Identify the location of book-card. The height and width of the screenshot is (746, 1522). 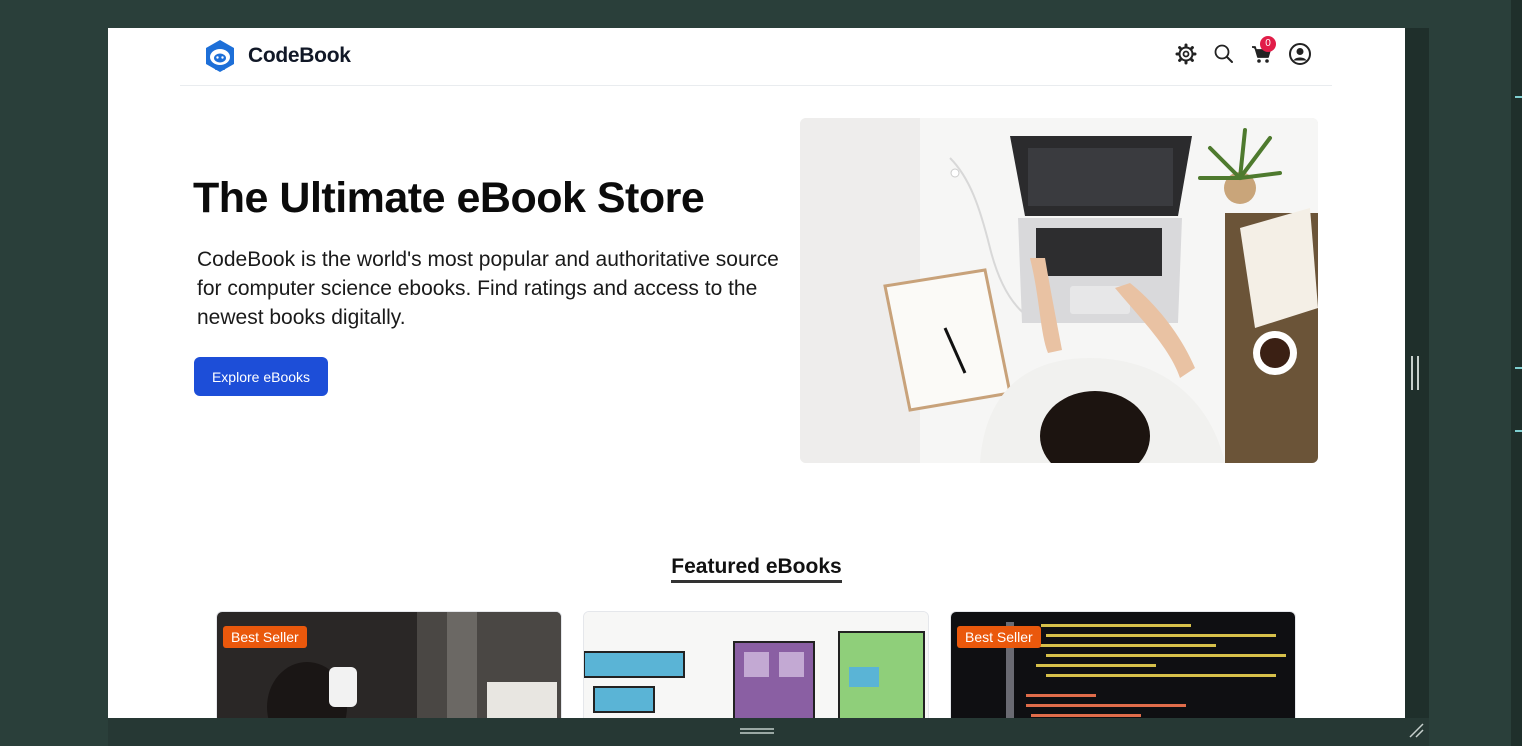
(756, 664).